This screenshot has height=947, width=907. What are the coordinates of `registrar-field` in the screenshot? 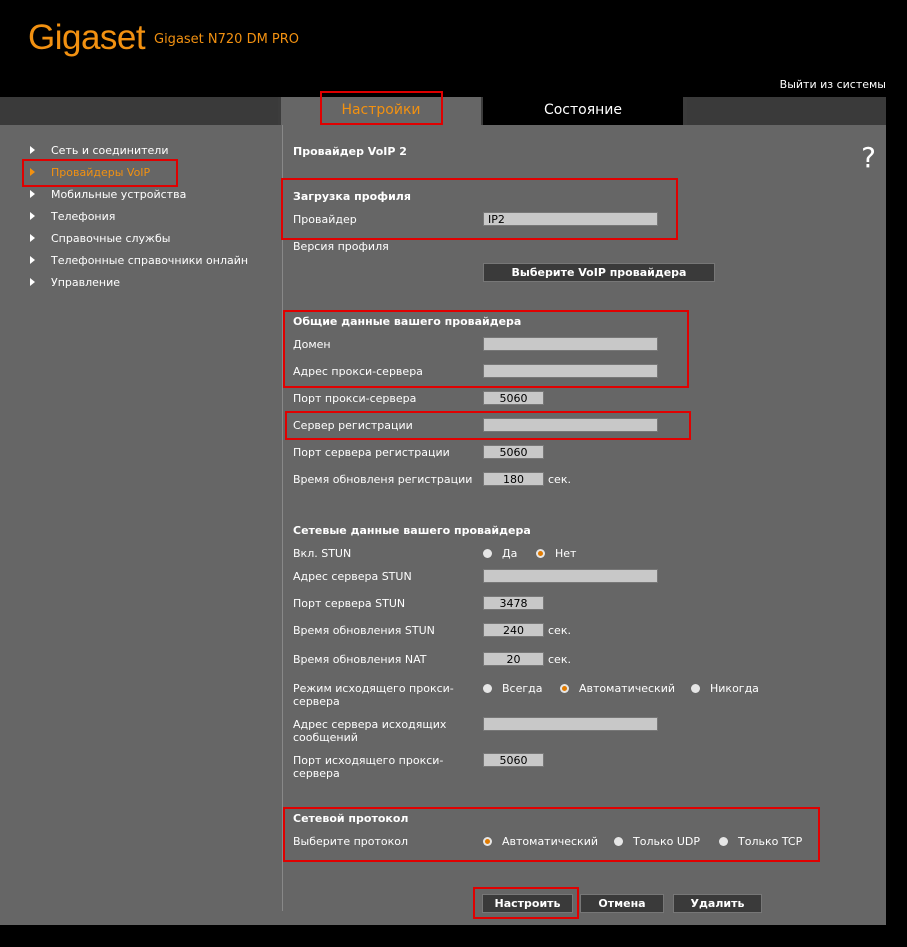 It's located at (570, 425).